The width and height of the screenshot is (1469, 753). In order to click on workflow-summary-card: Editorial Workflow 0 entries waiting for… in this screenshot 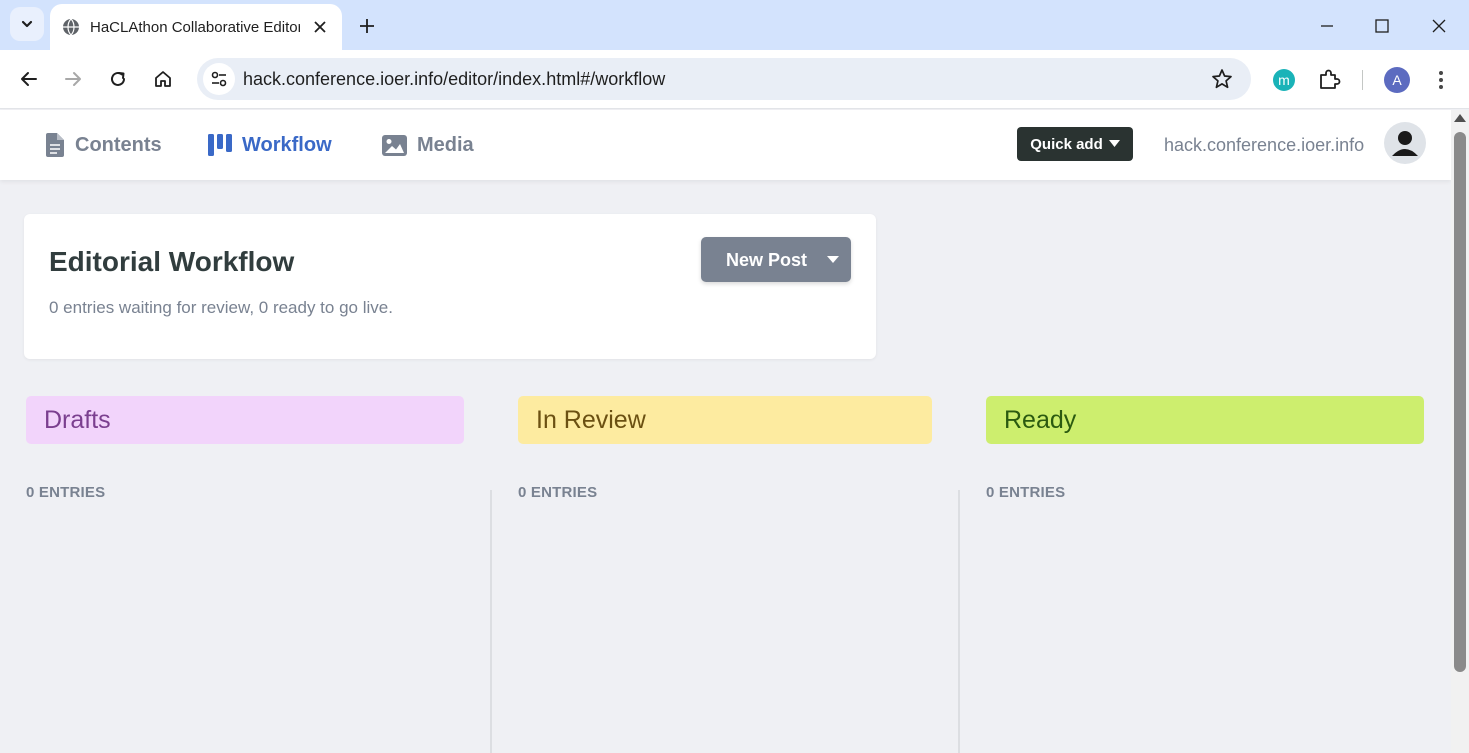, I will do `click(450, 286)`.